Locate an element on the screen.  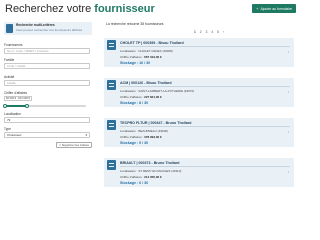
page-link: 4 is located at coordinates (212, 32).